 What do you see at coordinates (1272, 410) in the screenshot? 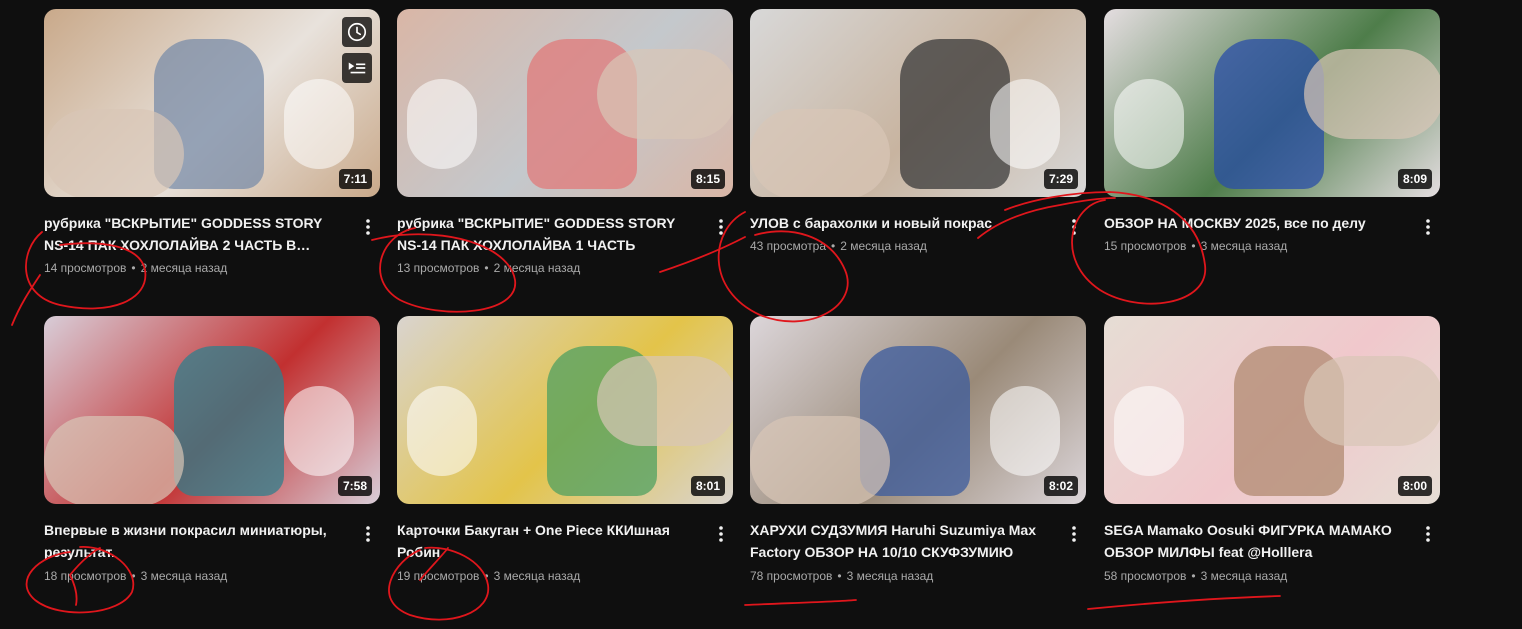
I see `video-thumbnail: 8:00` at bounding box center [1272, 410].